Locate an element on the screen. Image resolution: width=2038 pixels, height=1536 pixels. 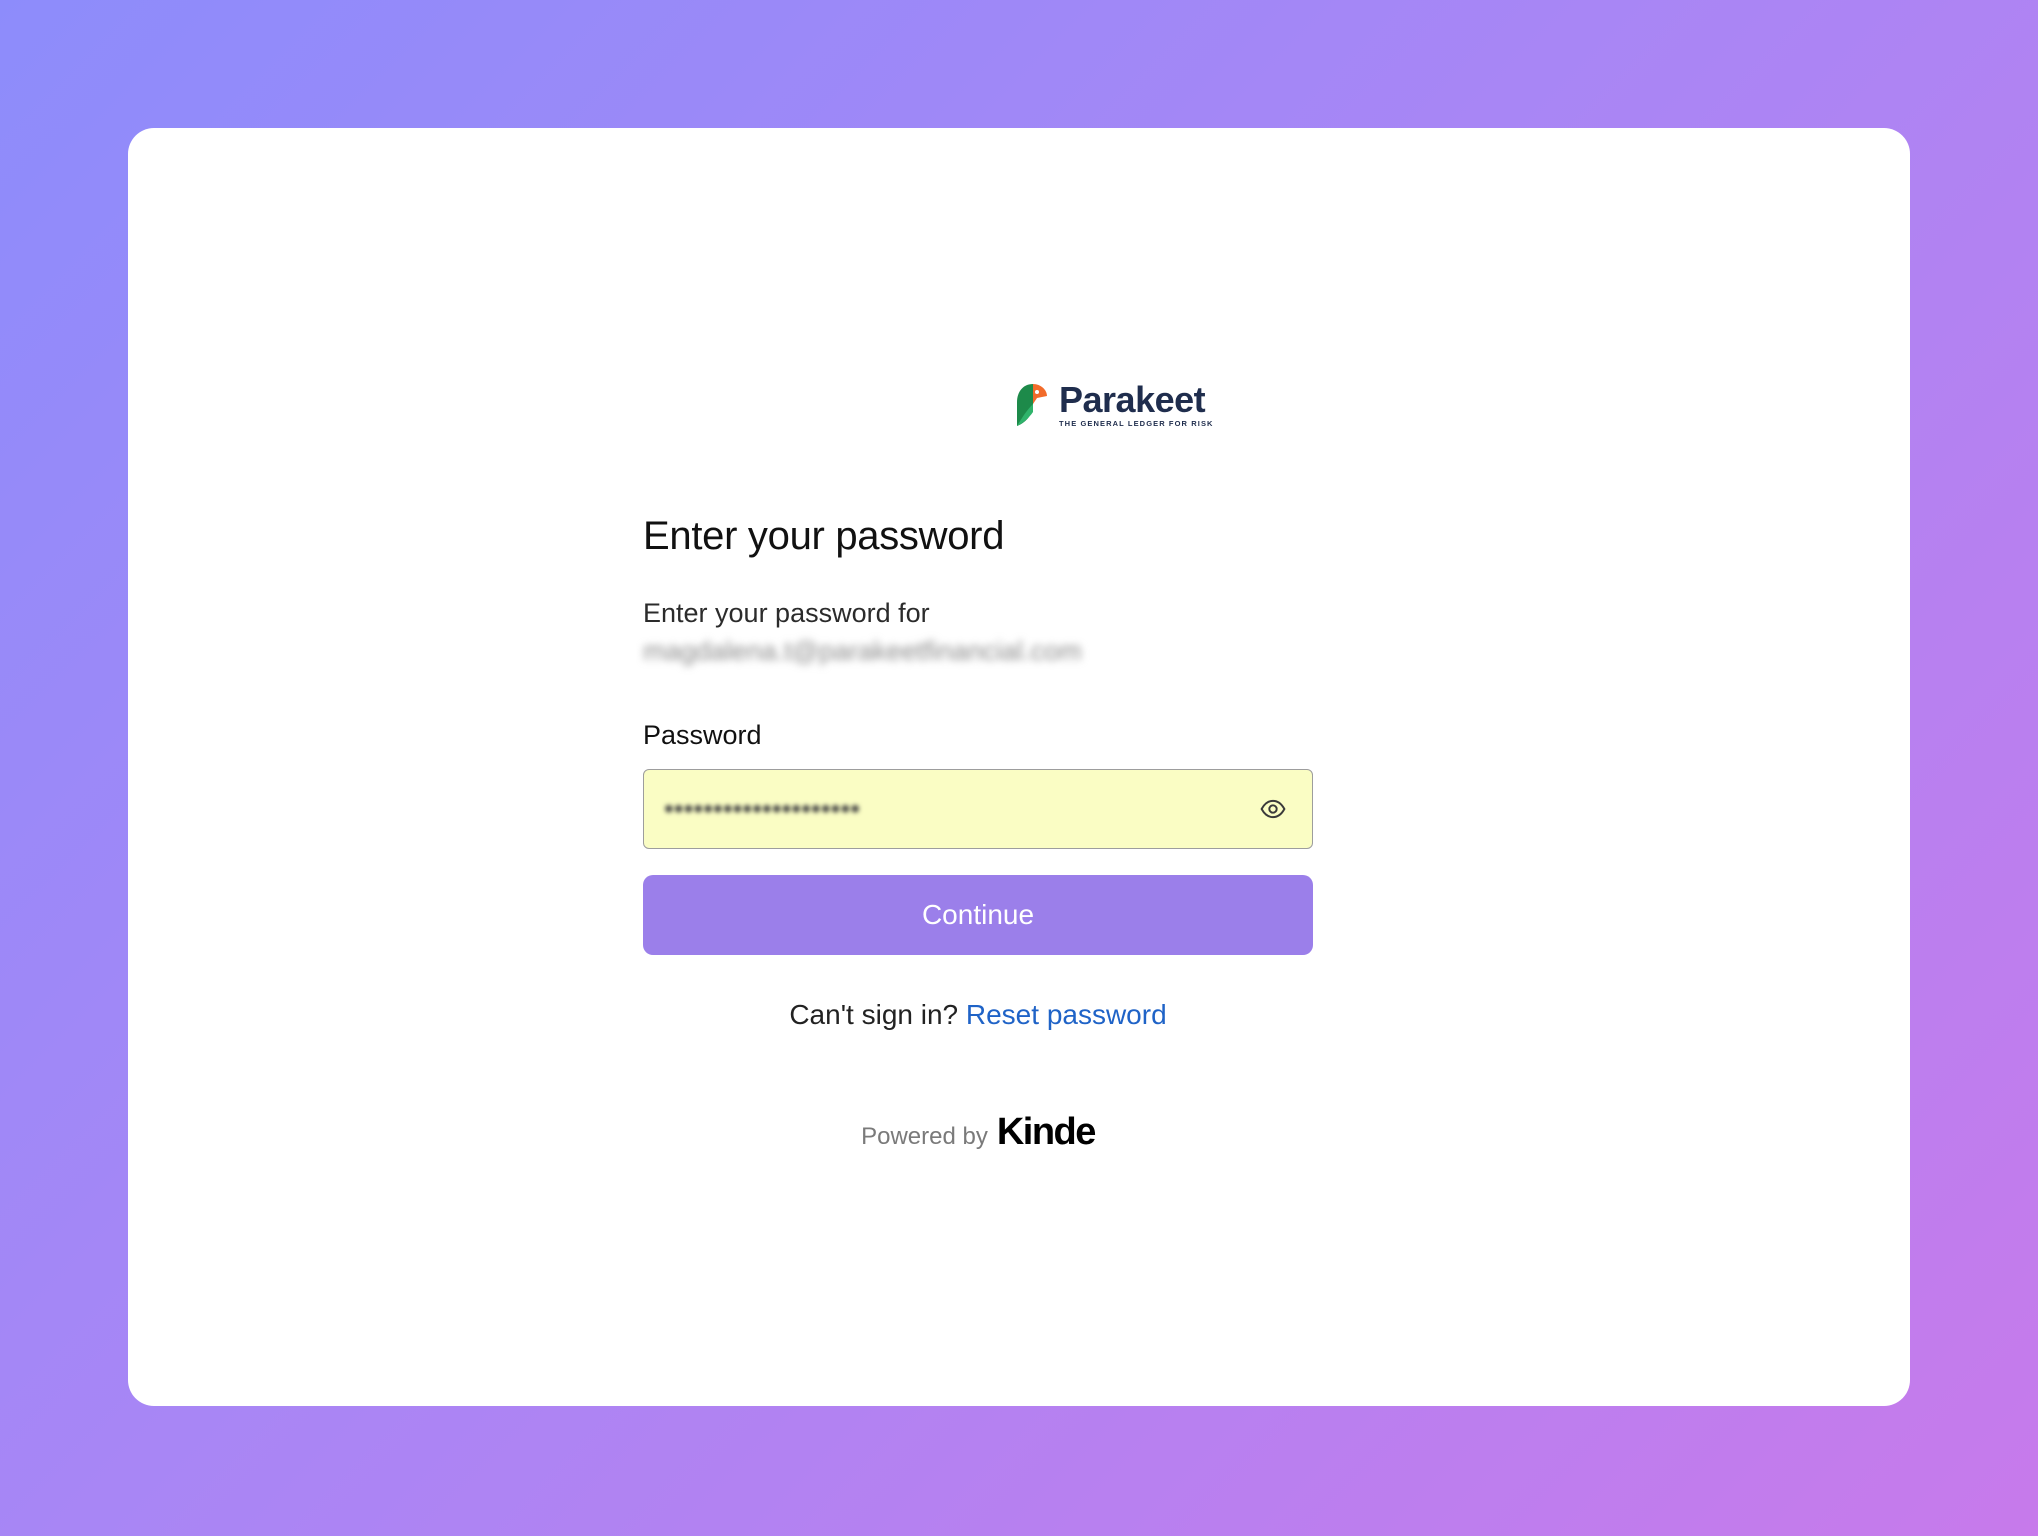
powered-by: Powered by Kinde is located at coordinates (978, 1132).